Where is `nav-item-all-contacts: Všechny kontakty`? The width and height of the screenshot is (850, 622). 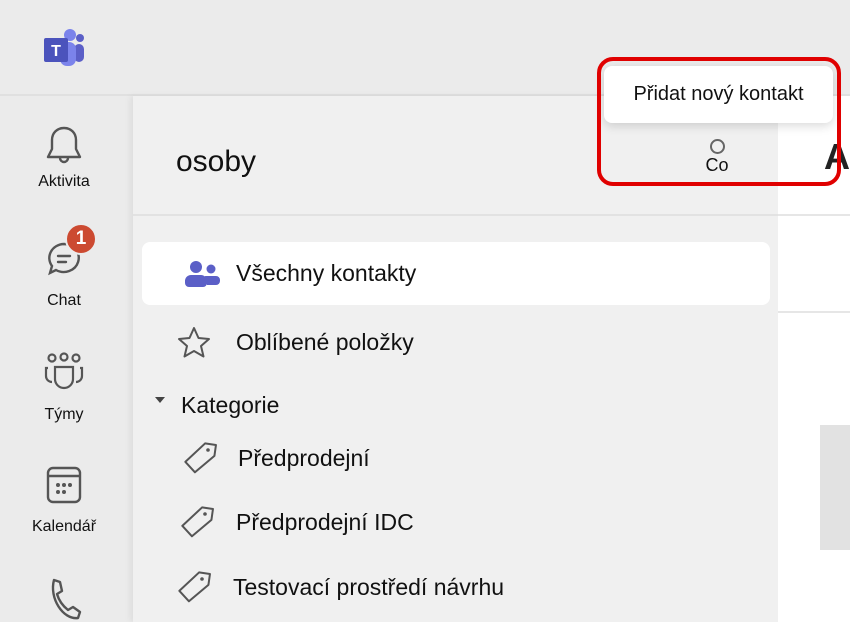
nav-item-all-contacts: Všechny kontakty is located at coordinates (456, 273).